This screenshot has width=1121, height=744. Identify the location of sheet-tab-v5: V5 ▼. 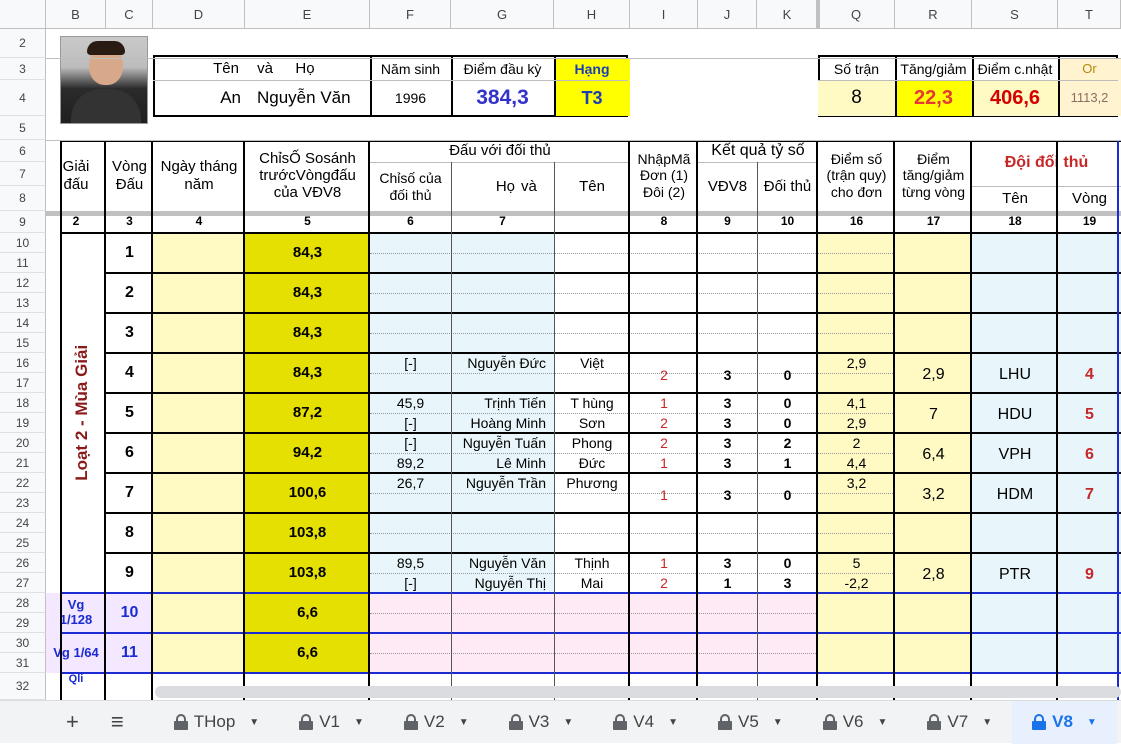
(750, 722).